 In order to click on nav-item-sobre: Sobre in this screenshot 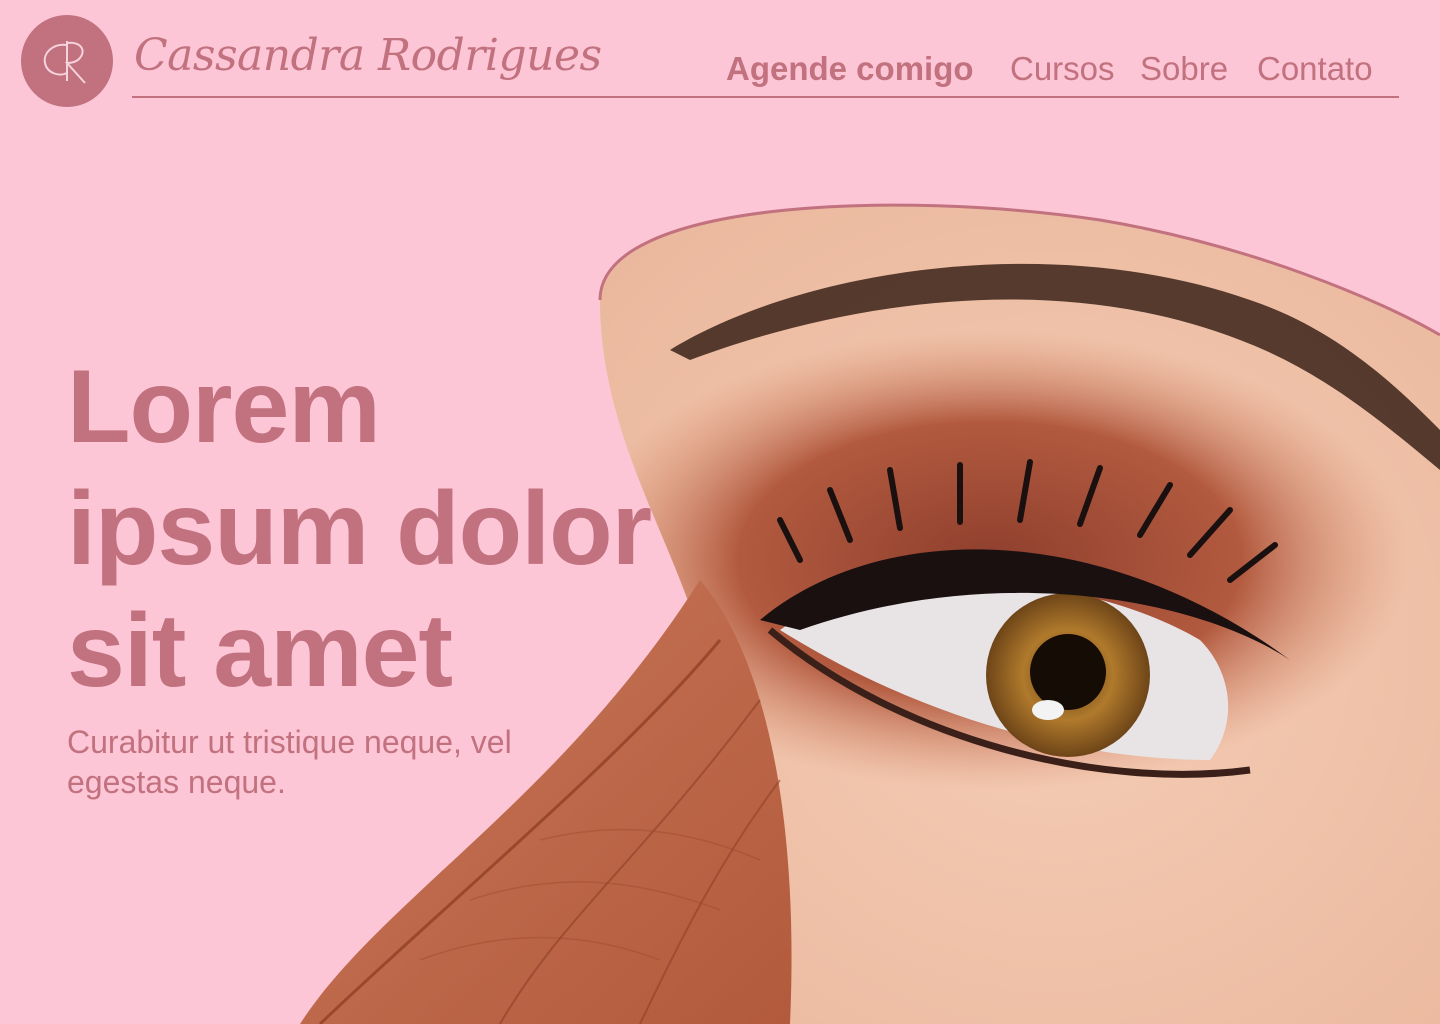, I will do `click(1184, 69)`.